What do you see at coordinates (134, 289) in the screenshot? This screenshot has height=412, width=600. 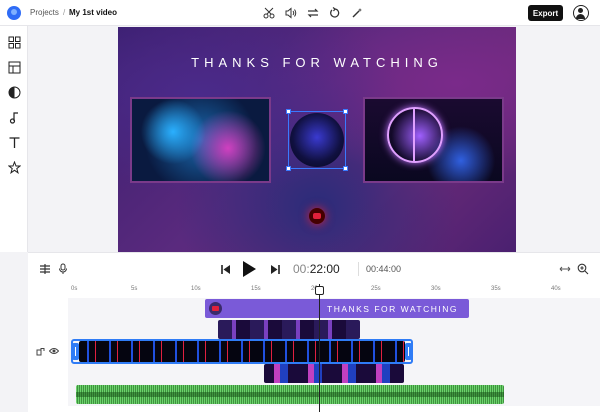 I see `ruler-label: 5s` at bounding box center [134, 289].